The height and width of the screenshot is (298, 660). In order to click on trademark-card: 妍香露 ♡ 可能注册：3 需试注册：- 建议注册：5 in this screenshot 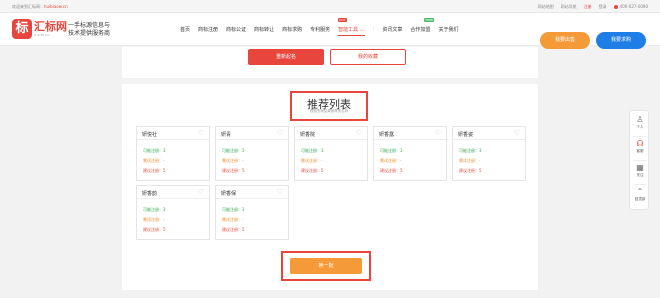, I will do `click(410, 153)`.